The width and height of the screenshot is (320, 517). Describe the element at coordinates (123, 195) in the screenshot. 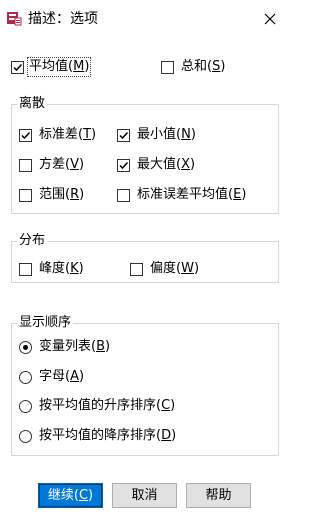

I see `std-error-mean-checkbox` at that location.